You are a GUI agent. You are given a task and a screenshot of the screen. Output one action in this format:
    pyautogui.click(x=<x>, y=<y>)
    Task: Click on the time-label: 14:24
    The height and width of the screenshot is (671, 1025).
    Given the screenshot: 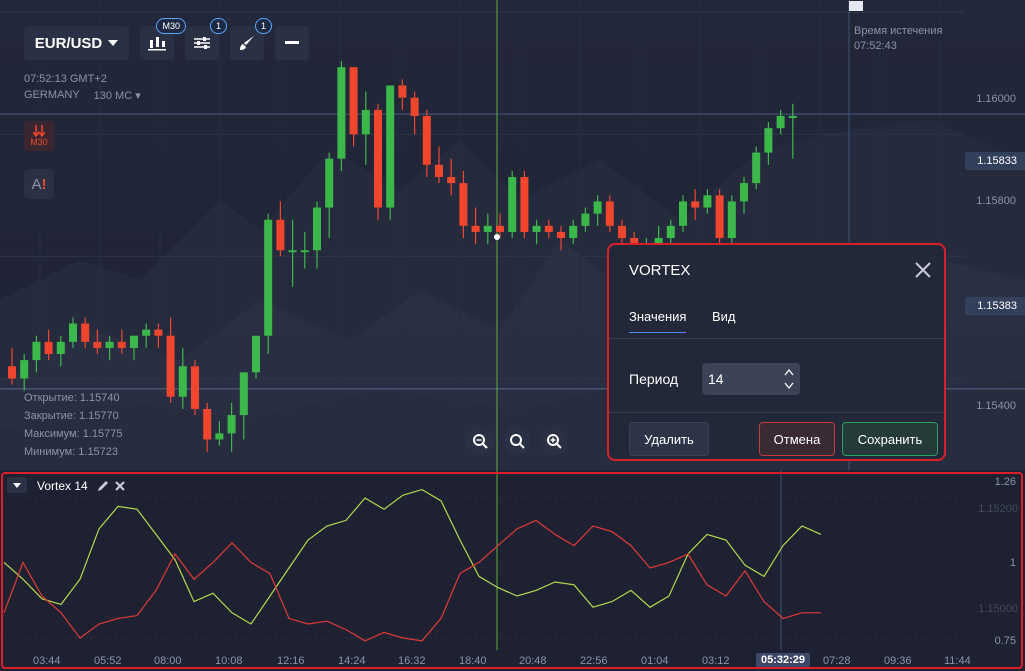 What is the action you would take?
    pyautogui.click(x=352, y=661)
    